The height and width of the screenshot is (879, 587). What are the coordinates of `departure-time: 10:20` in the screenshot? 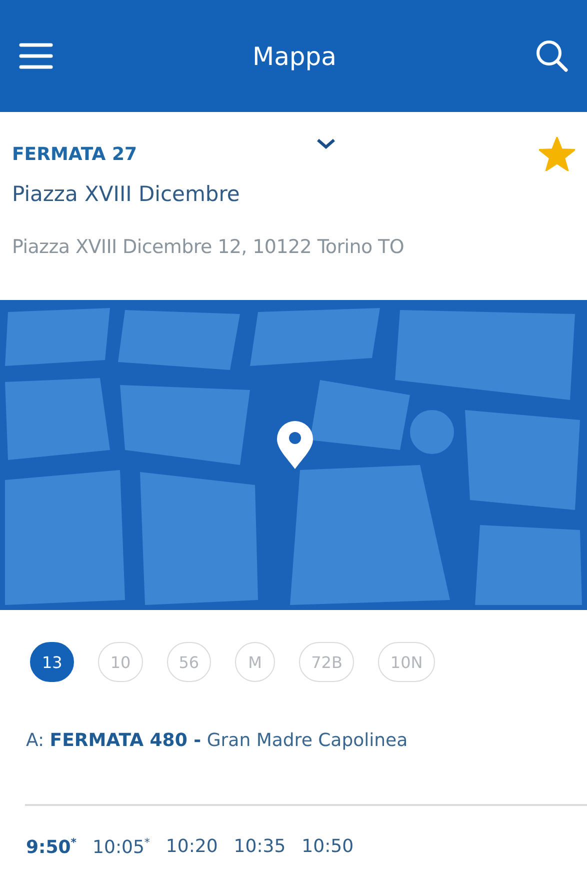 It's located at (192, 847).